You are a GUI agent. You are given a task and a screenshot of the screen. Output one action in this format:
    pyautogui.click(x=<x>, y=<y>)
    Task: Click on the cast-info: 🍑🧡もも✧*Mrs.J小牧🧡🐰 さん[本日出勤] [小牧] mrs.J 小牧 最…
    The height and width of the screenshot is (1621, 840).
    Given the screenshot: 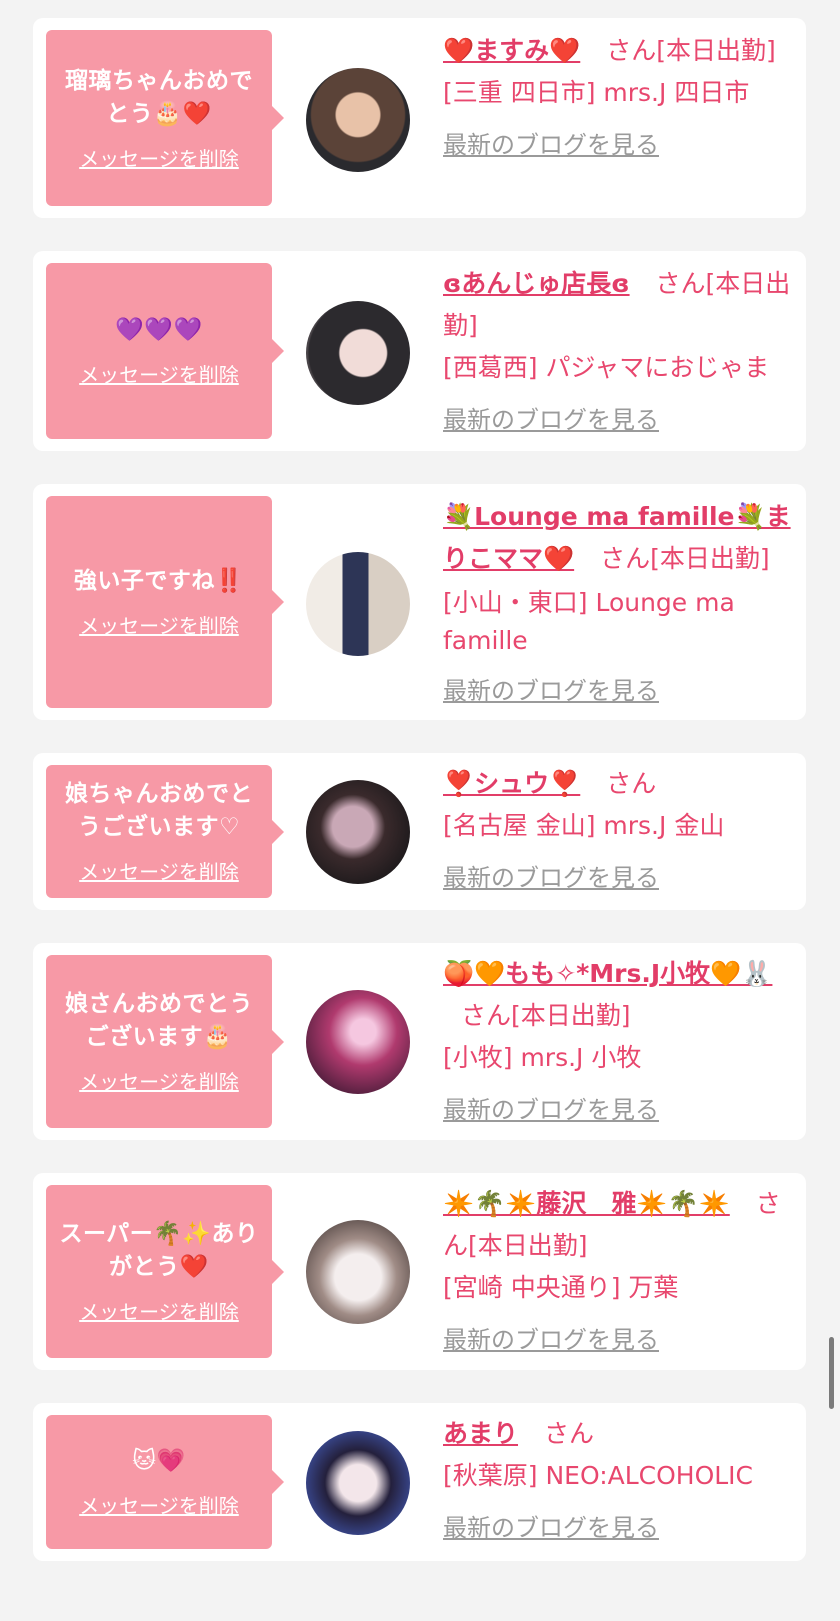 What is the action you would take?
    pyautogui.click(x=618, y=1042)
    